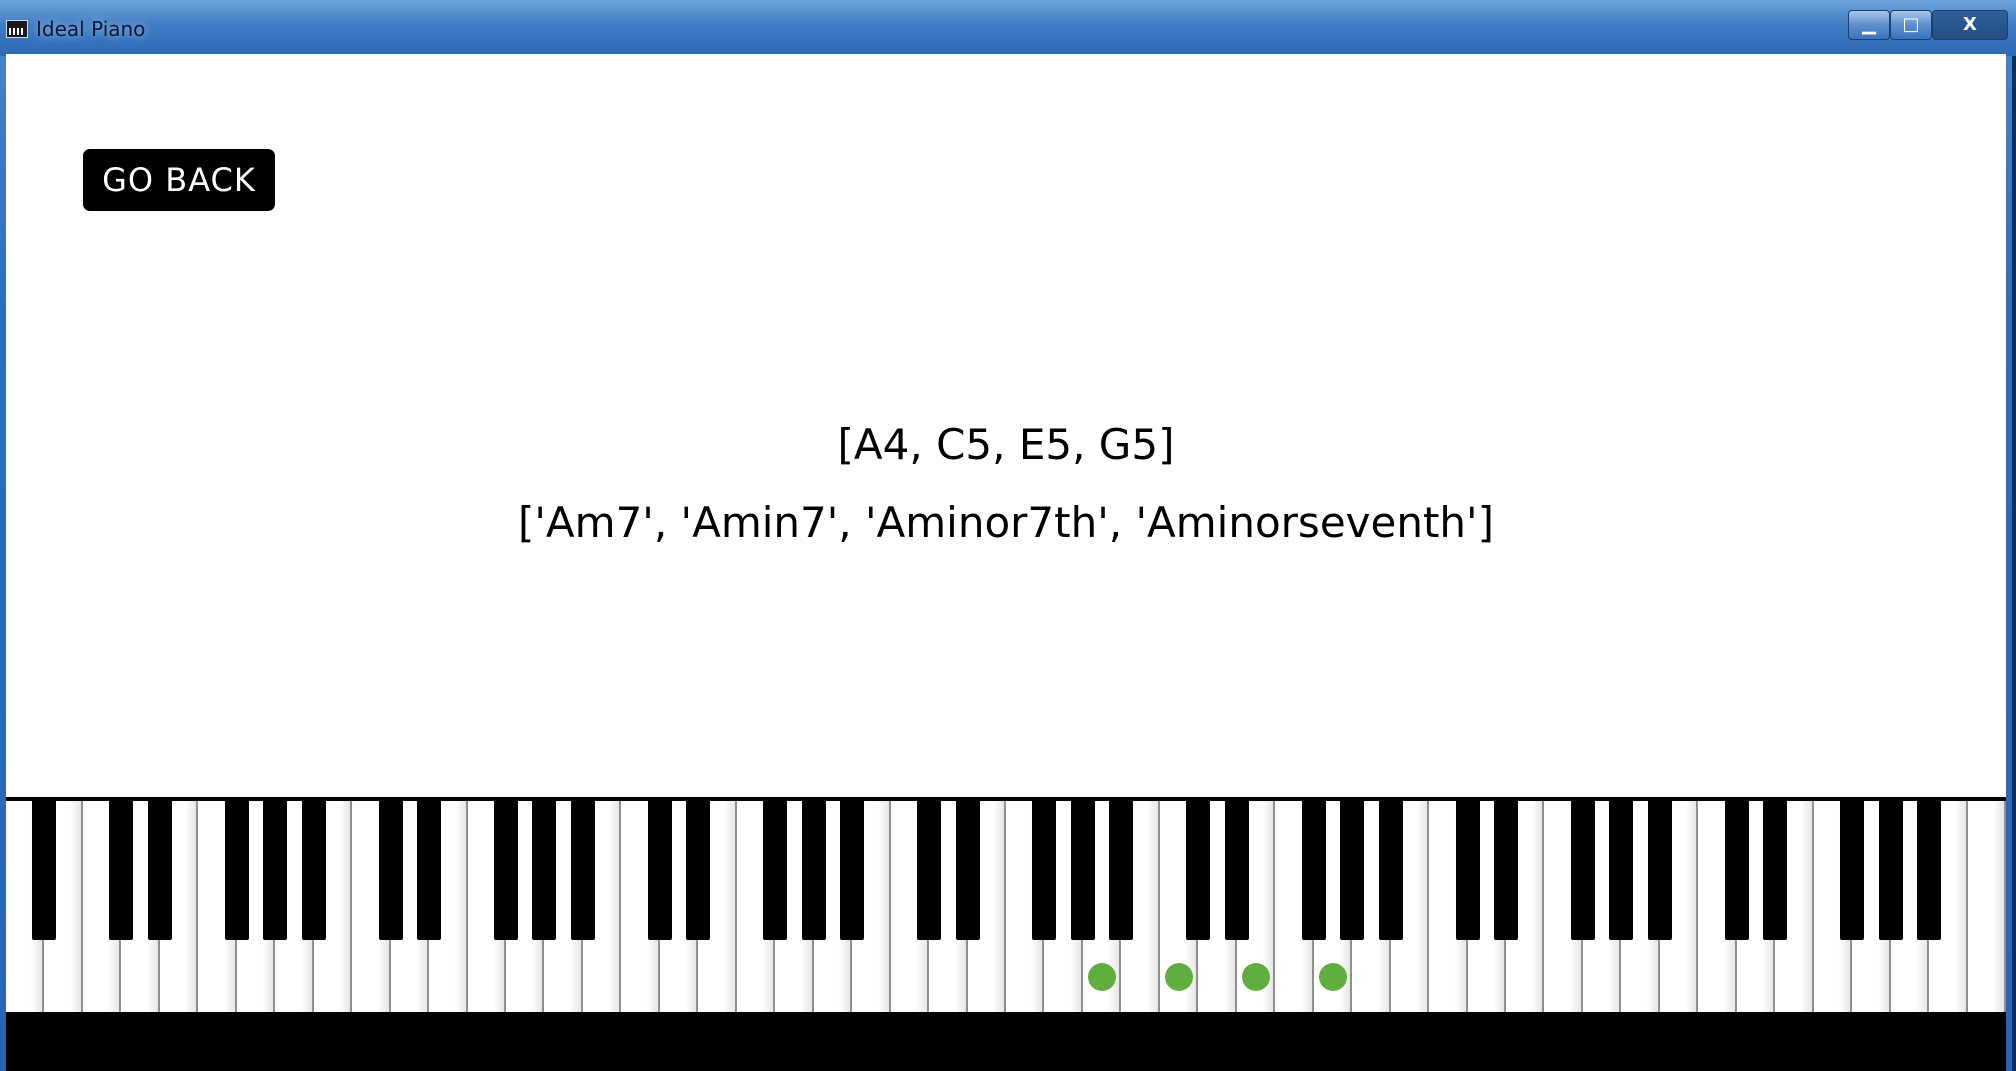 Image resolution: width=2016 pixels, height=1071 pixels. I want to click on window-edge, so click(2014, 535).